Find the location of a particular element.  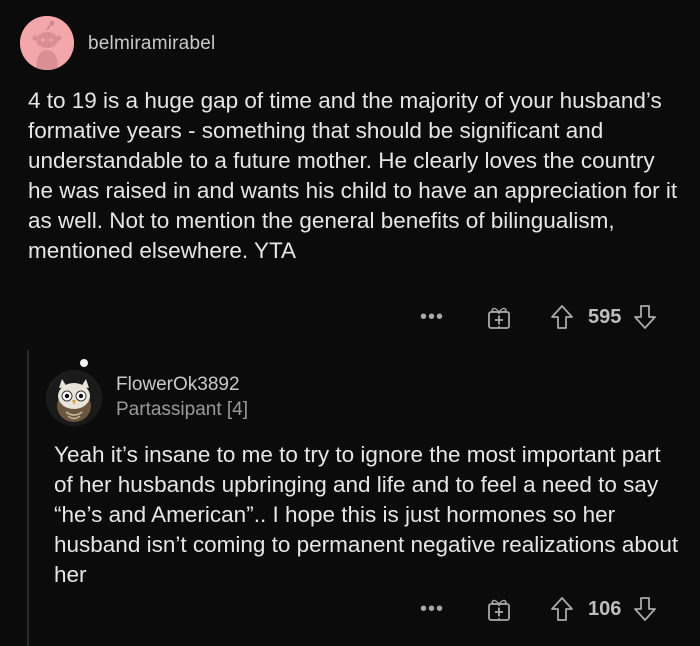

vote-score: 595 is located at coordinates (605, 316).